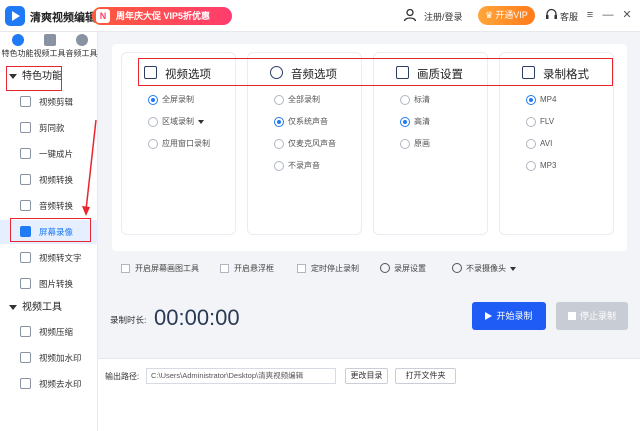  I want to click on option-region: 区域录制, so click(179, 122).